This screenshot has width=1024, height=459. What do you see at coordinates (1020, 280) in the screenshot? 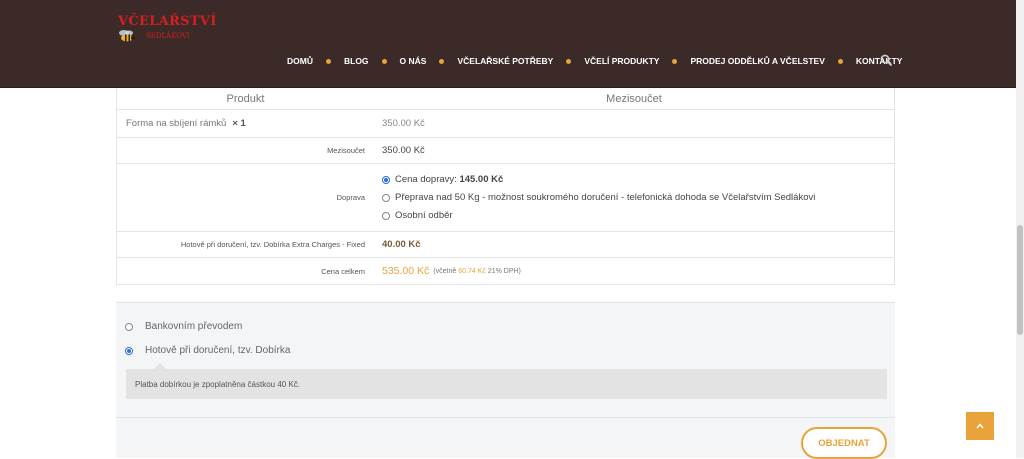
I see `scrollbar-thumb` at bounding box center [1020, 280].